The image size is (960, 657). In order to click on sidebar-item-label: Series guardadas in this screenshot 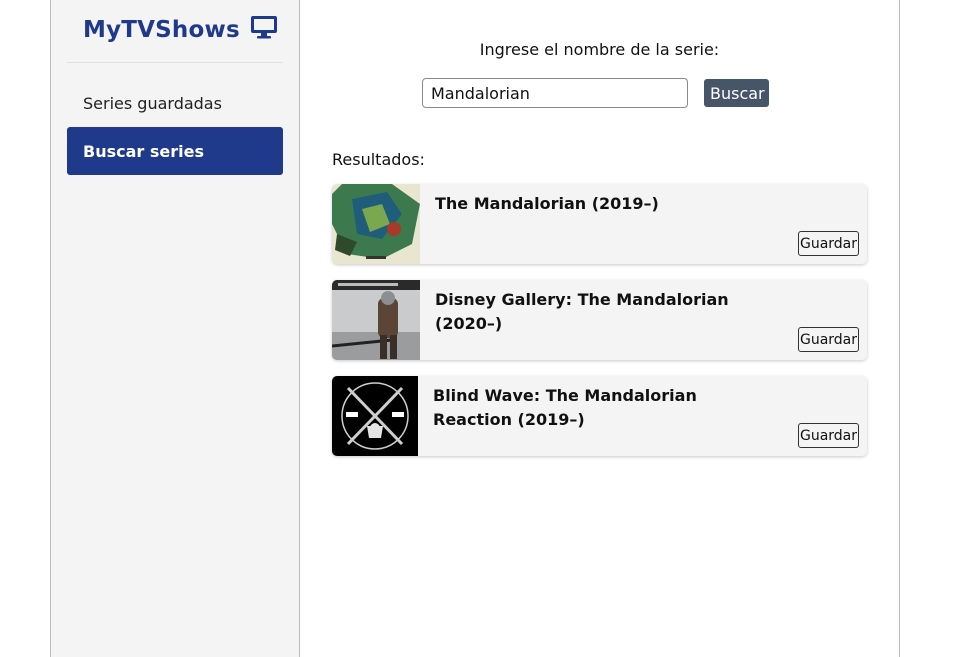, I will do `click(152, 103)`.